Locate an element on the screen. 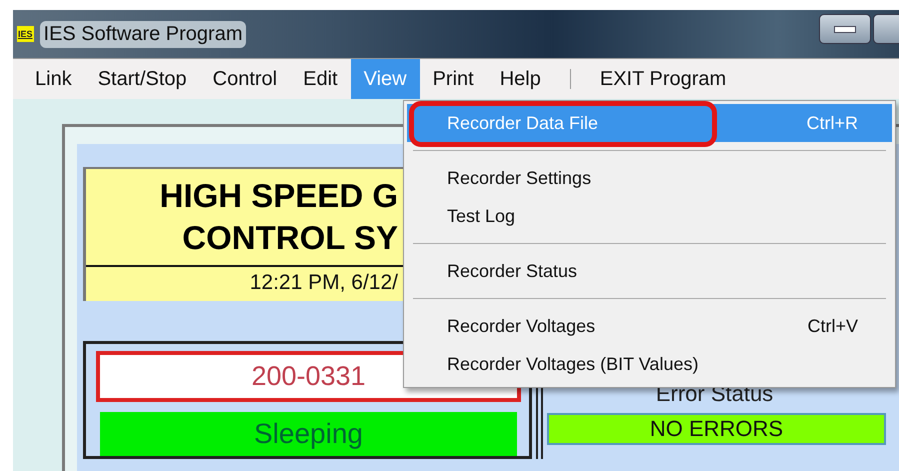 The width and height of the screenshot is (899, 471). menu-item: Print is located at coordinates (453, 79).